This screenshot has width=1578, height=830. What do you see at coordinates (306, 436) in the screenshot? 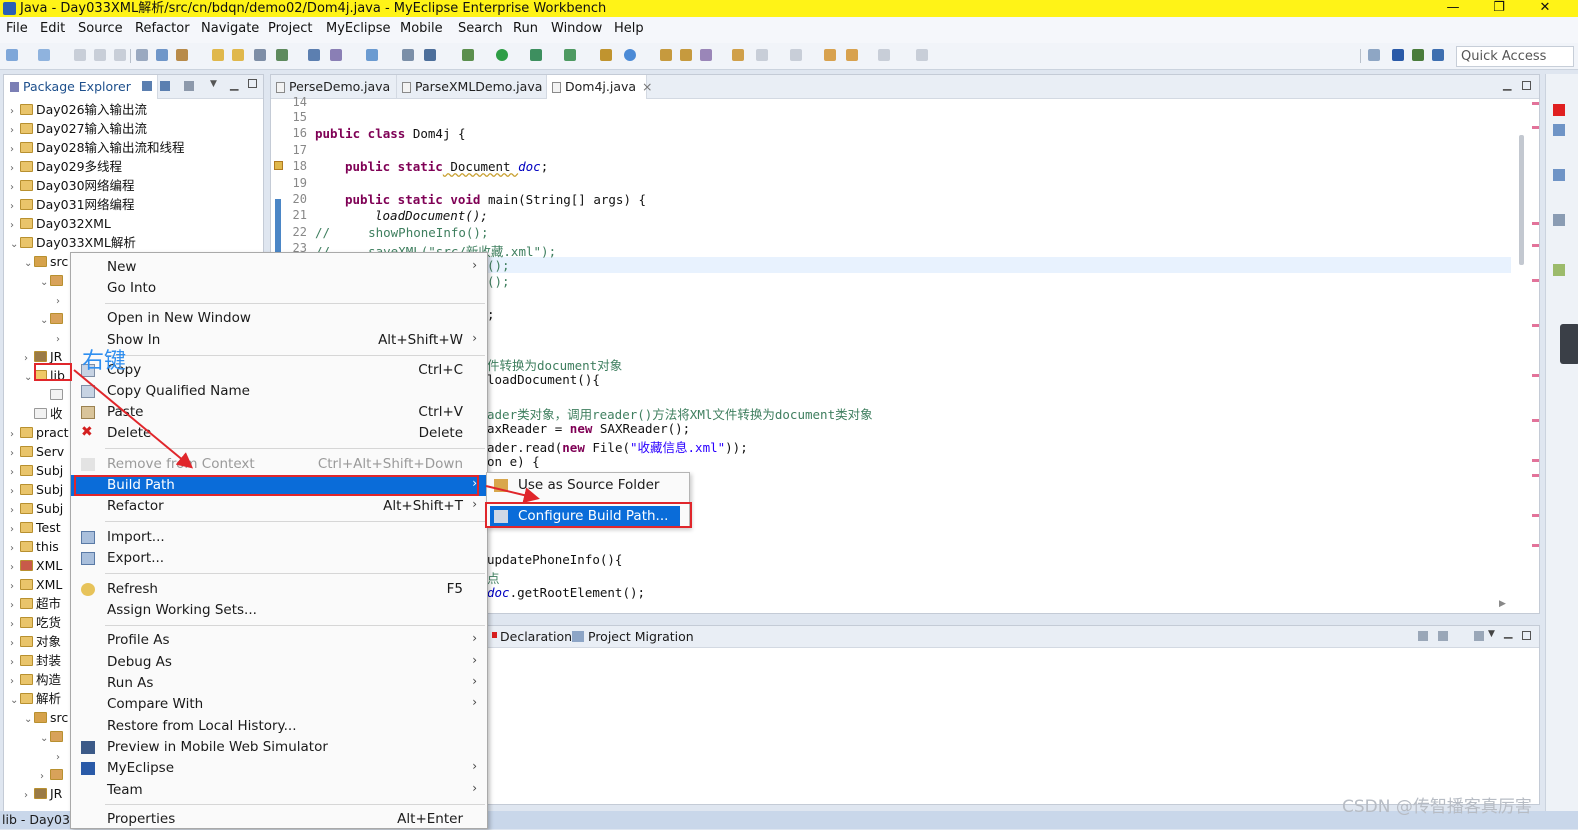
I see `annotation-arrows` at bounding box center [306, 436].